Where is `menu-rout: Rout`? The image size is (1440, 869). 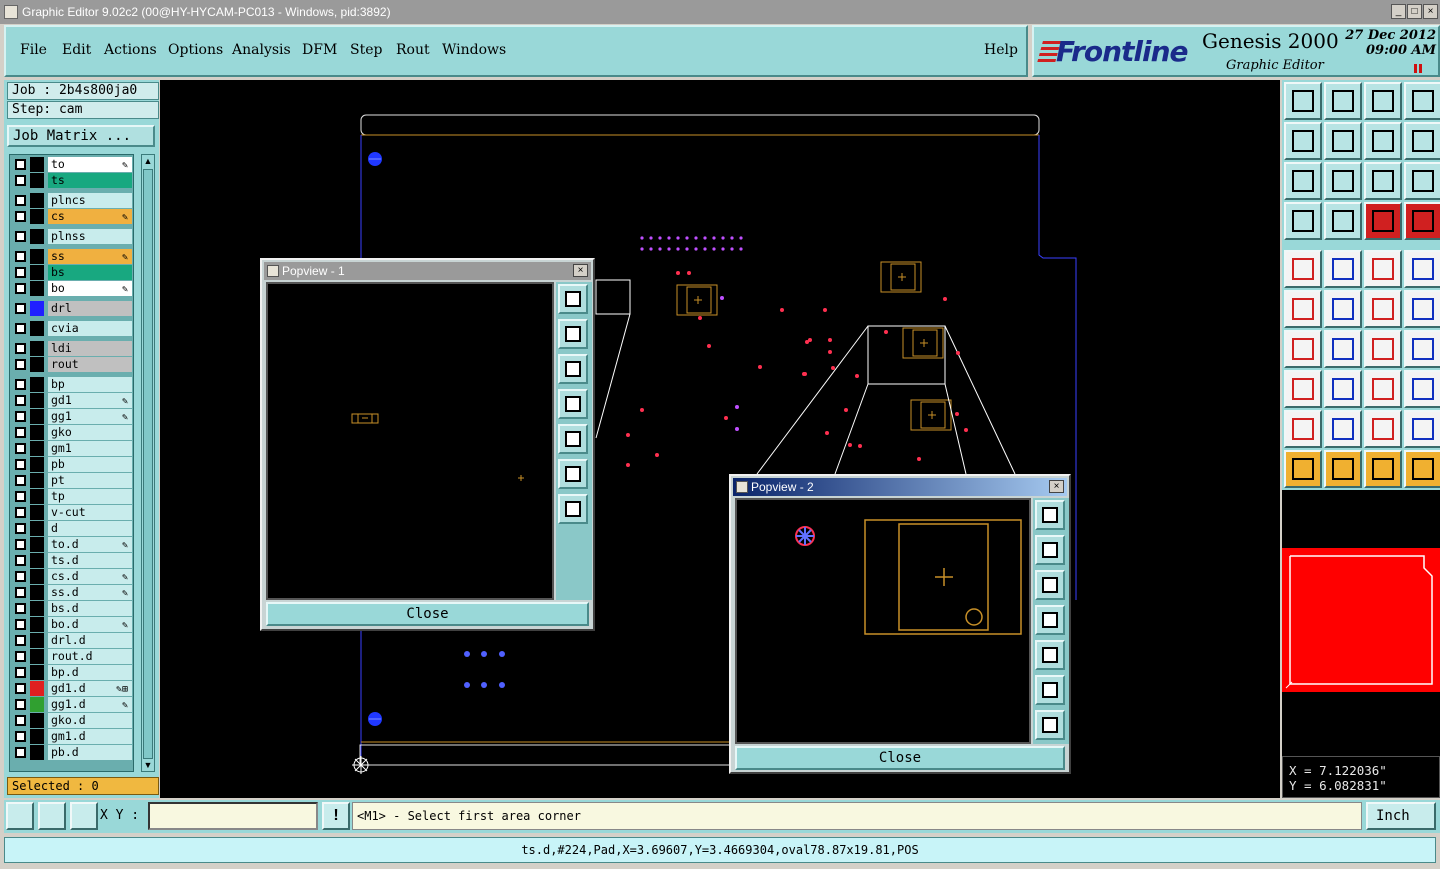
menu-rout: Rout is located at coordinates (413, 50).